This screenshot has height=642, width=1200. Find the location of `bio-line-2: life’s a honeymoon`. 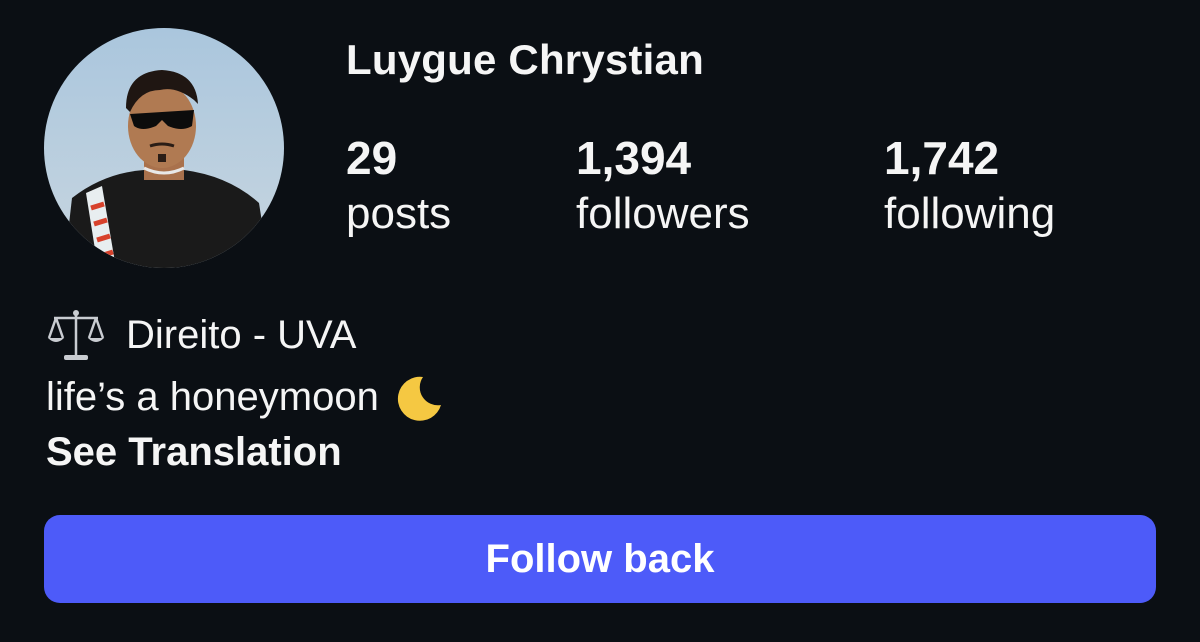

bio-line-2: life’s a honeymoon is located at coordinates (245, 397).